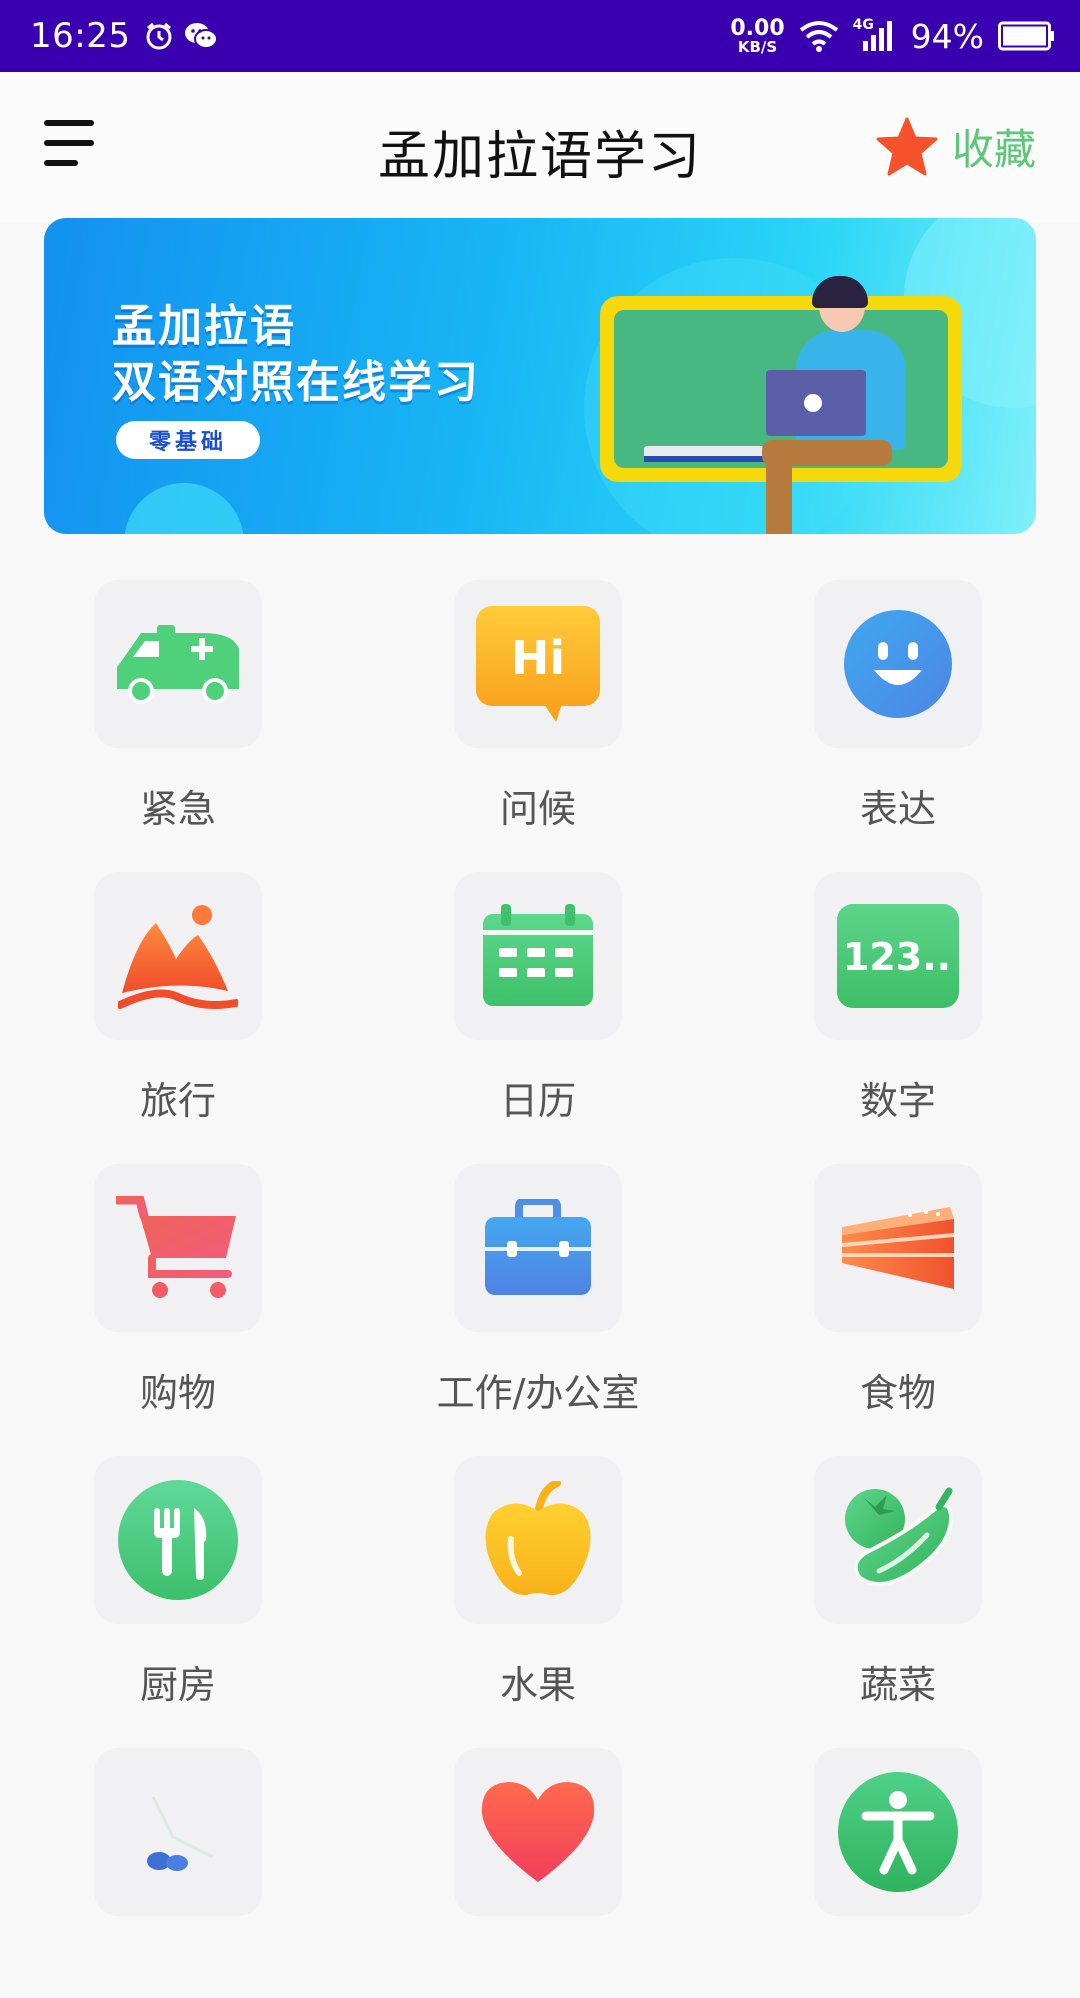 The width and height of the screenshot is (1080, 1998). What do you see at coordinates (818, 36) in the screenshot?
I see `wifi-icon` at bounding box center [818, 36].